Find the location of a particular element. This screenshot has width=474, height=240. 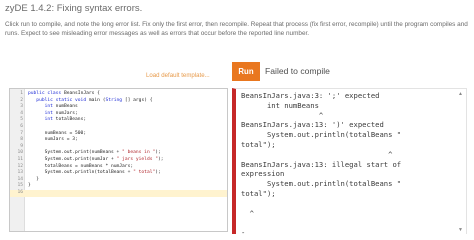

code-token: numBeans is located at coordinates (66, 107).